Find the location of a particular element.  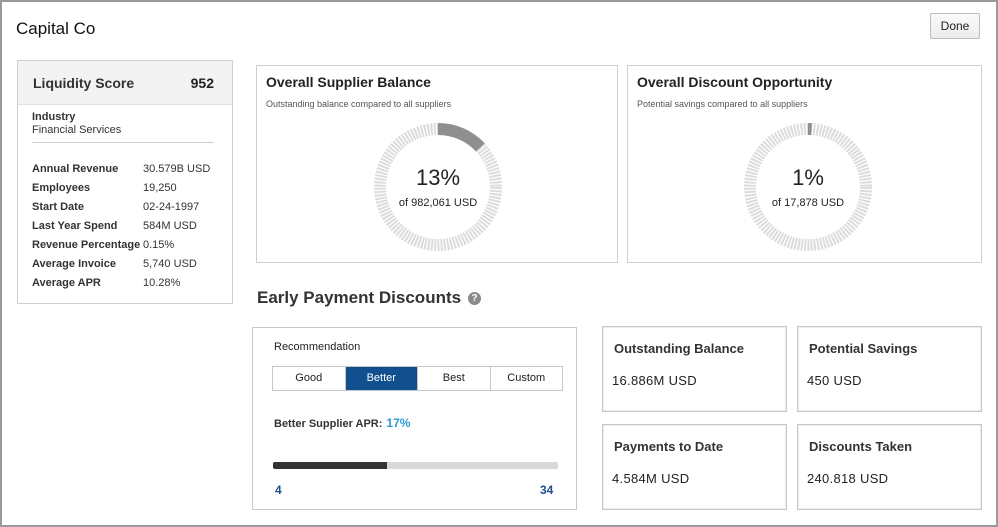

potential-savings-value: 450 USD is located at coordinates (834, 380).